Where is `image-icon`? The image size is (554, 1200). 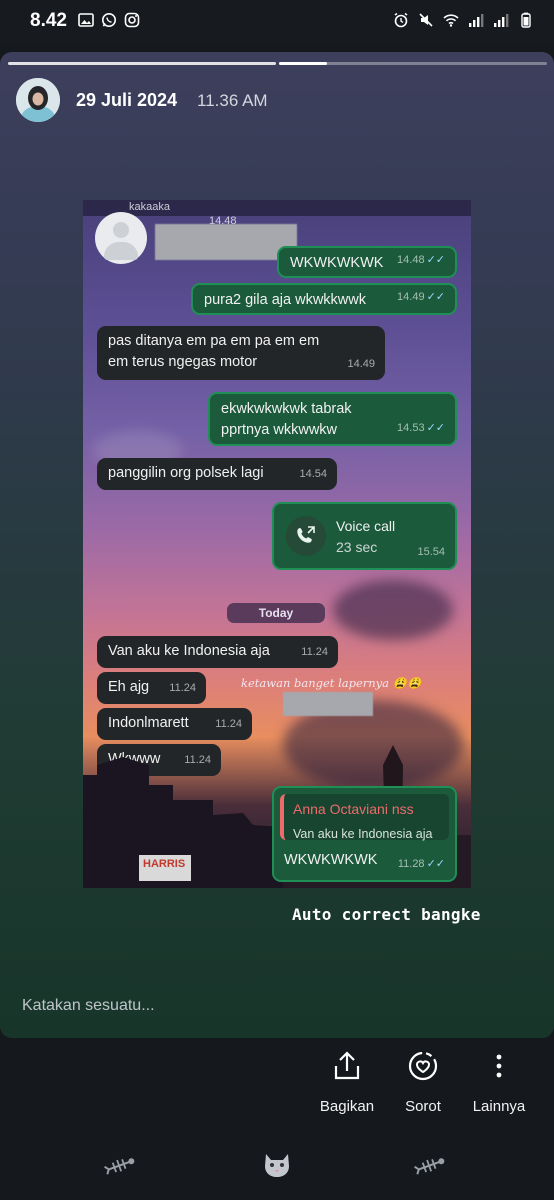
image-icon is located at coordinates (86, 20).